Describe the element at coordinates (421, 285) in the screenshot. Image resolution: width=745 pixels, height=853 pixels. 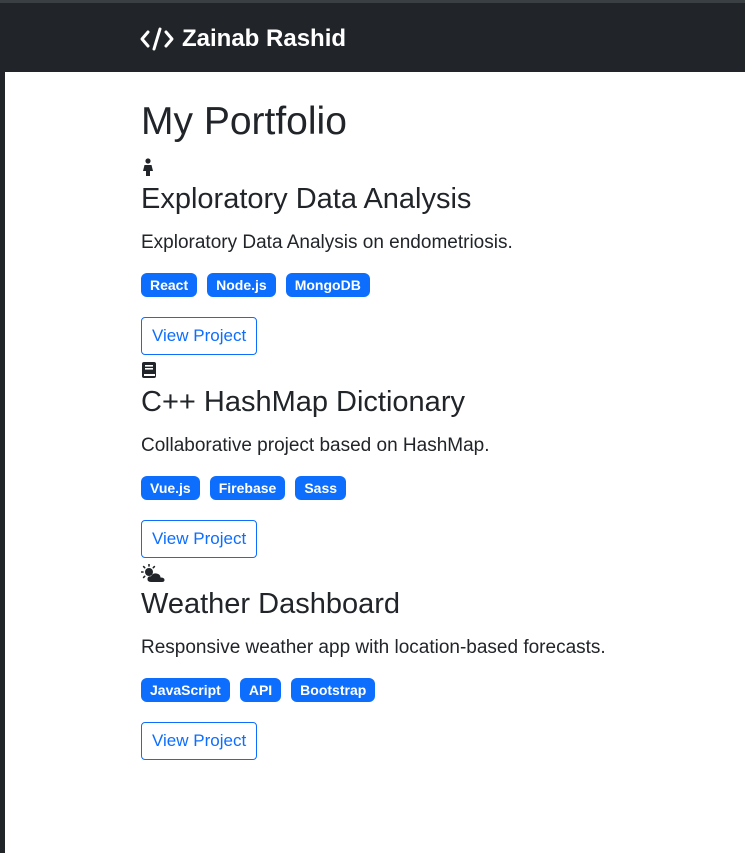
I see `tag-list: React Node.js MongoDB` at that location.